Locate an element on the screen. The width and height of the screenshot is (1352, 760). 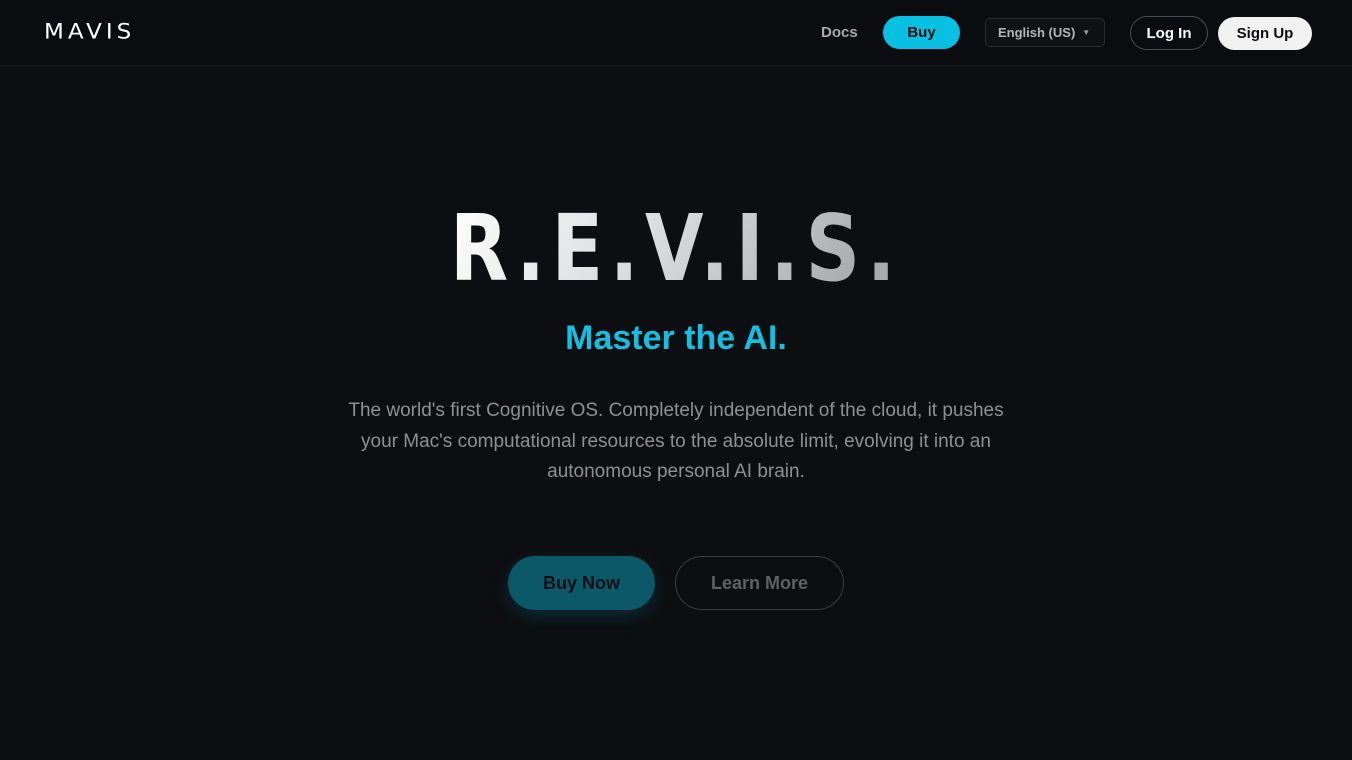
caret-down-icon: ▼ is located at coordinates (1086, 32).